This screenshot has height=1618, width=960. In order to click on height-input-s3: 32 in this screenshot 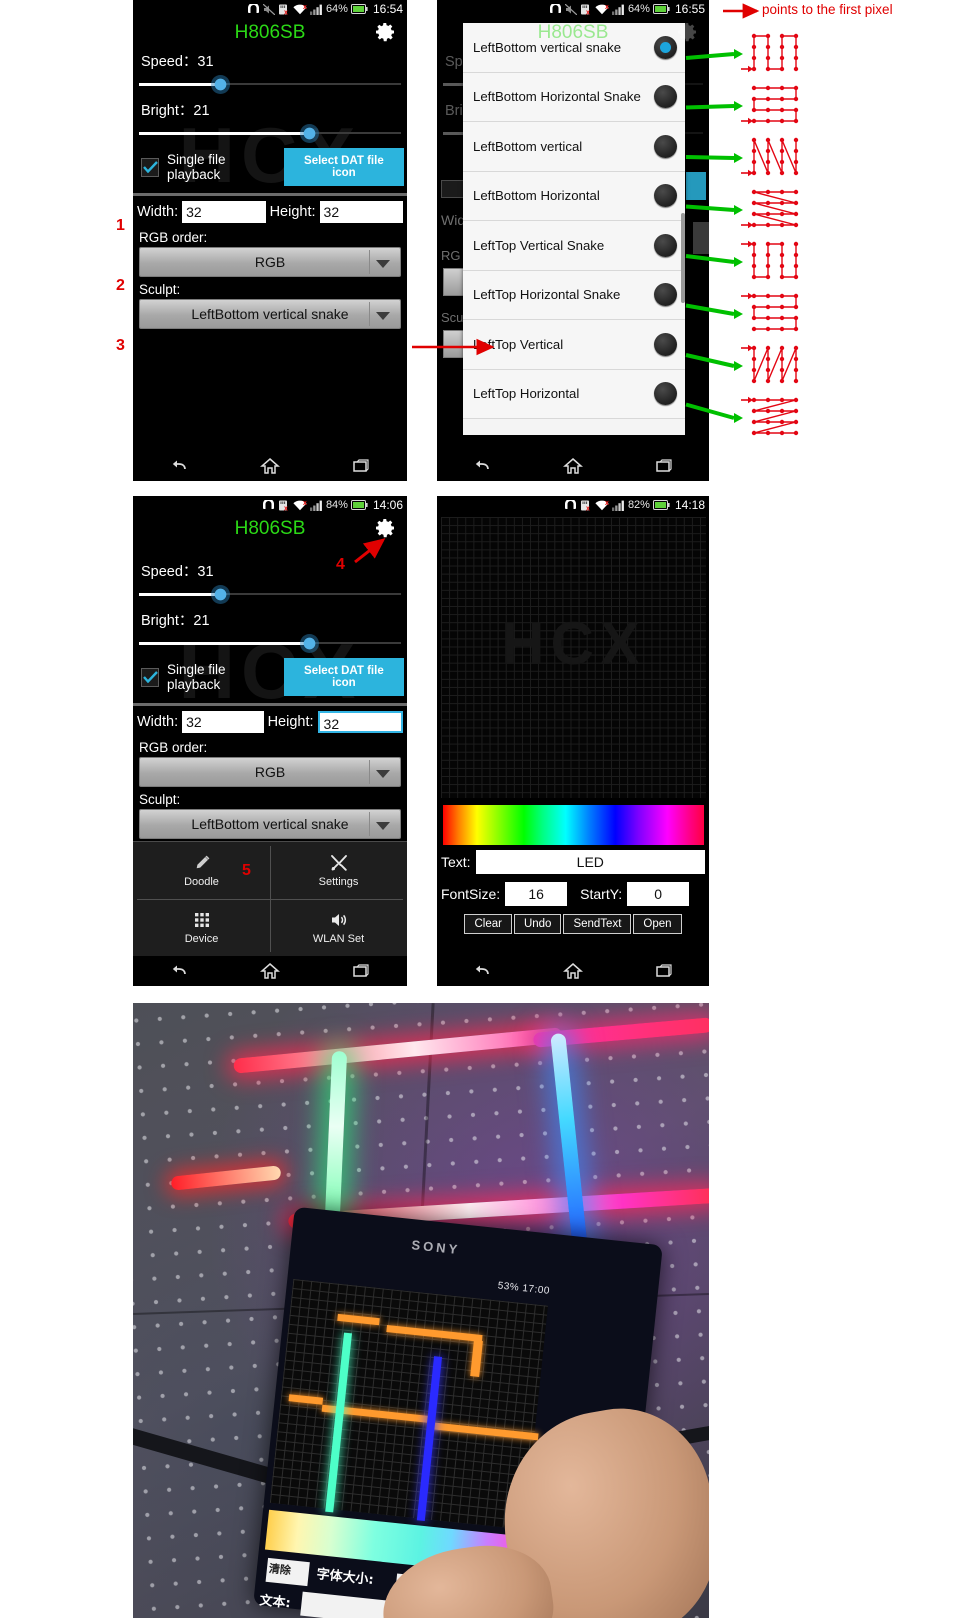, I will do `click(360, 722)`.